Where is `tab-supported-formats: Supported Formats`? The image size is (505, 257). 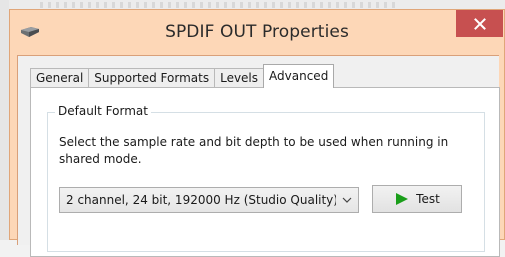 tab-supported-formats: Supported Formats is located at coordinates (152, 78).